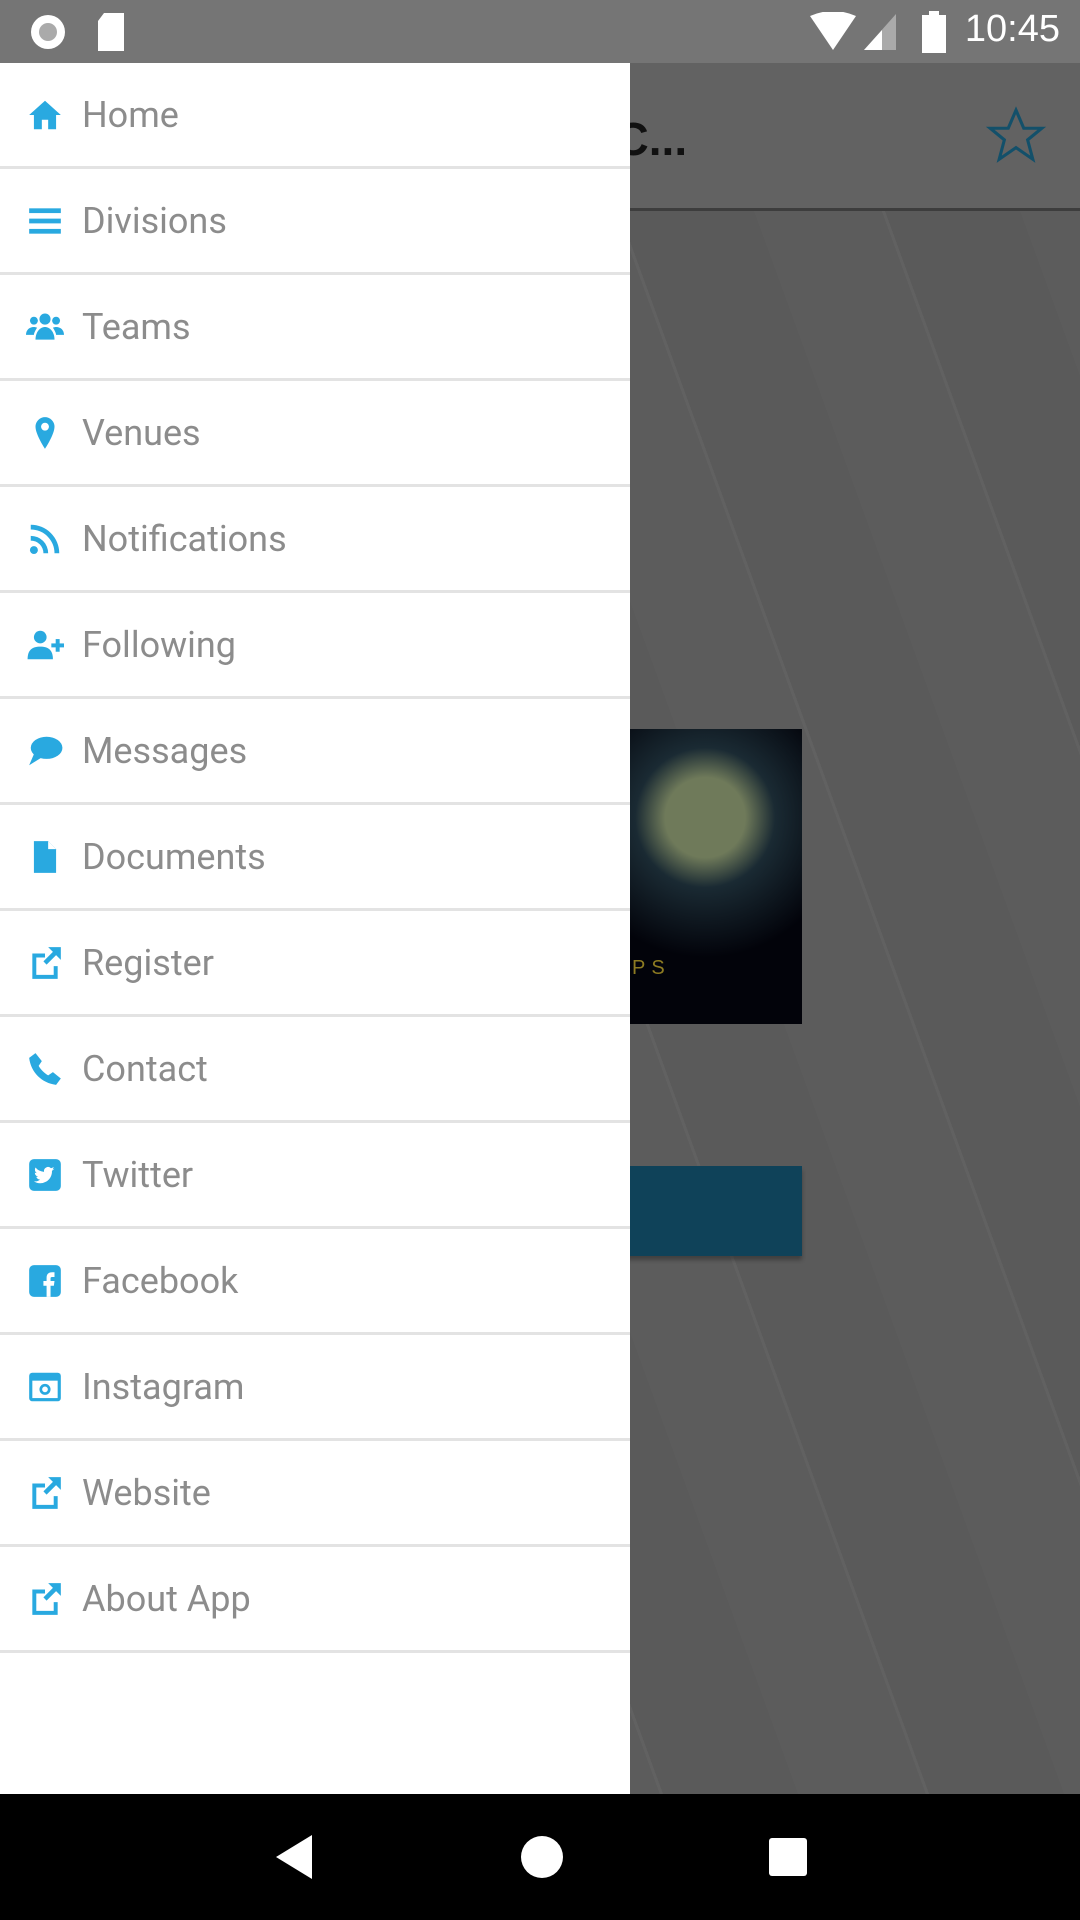 The height and width of the screenshot is (1920, 1080). What do you see at coordinates (48, 31) in the screenshot?
I see `record-icon` at bounding box center [48, 31].